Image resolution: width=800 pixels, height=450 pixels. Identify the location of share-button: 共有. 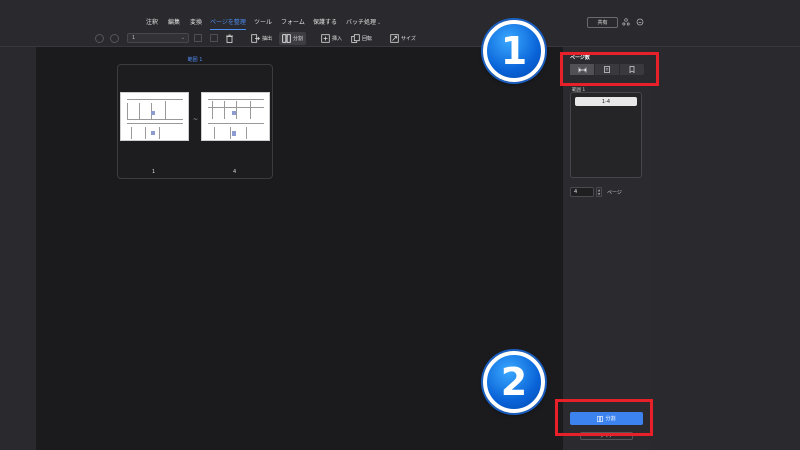
(602, 22).